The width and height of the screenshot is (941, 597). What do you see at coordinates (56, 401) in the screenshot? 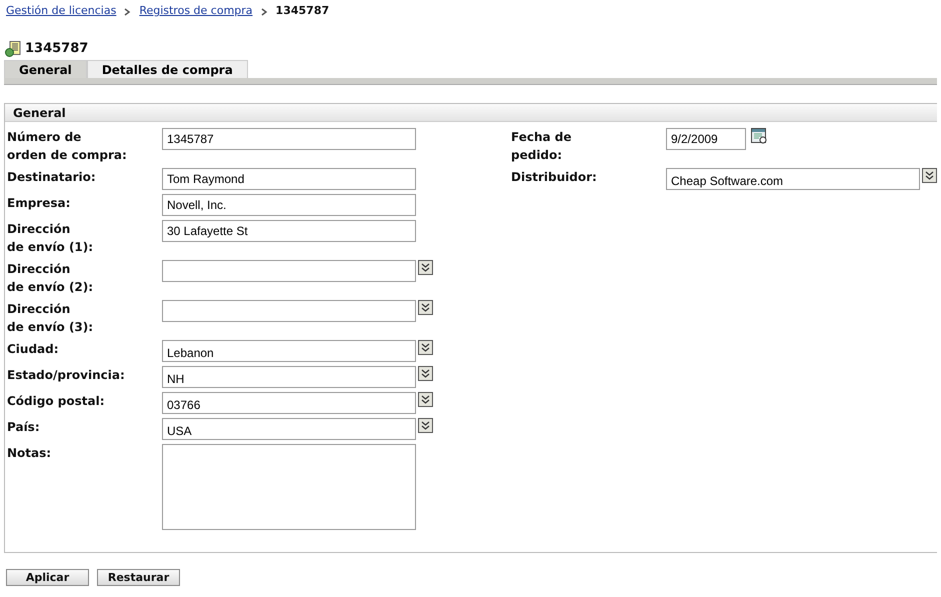
I see `field-label: Código postal:` at bounding box center [56, 401].